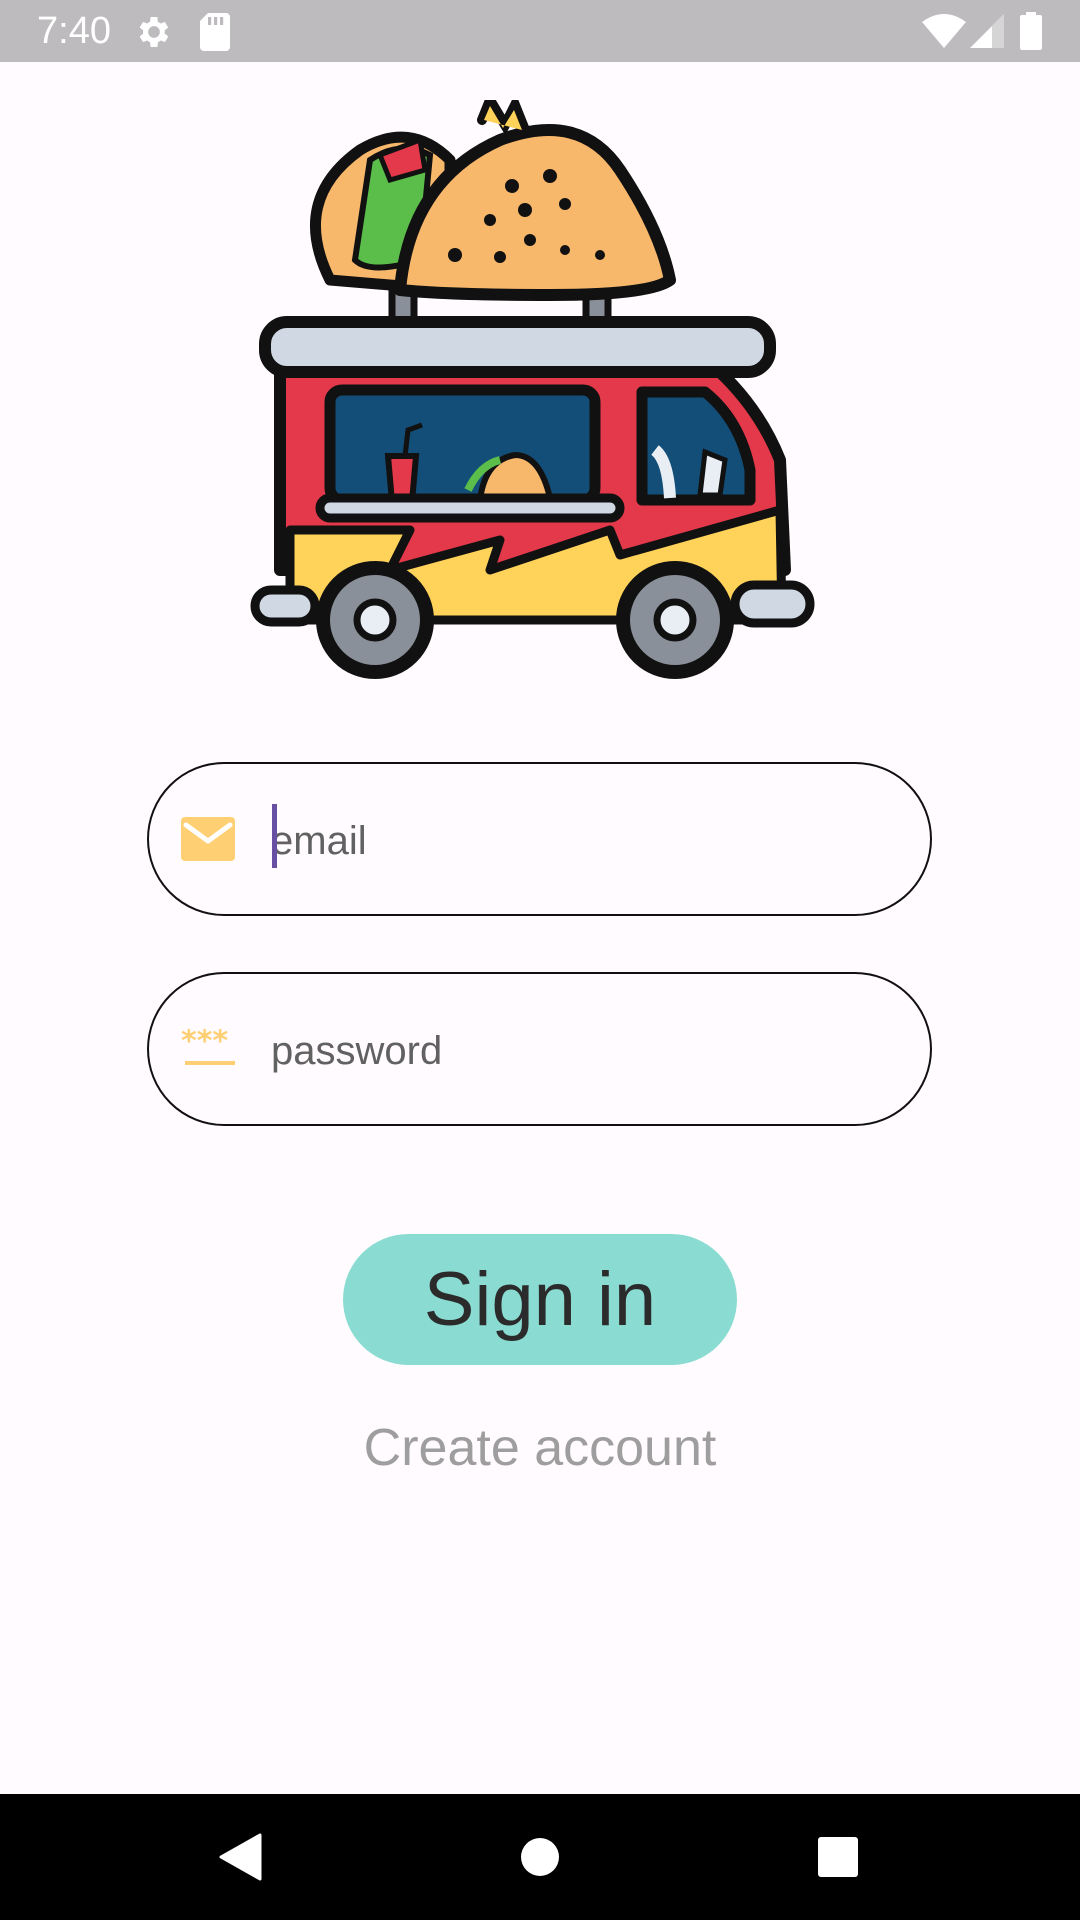 This screenshot has width=1080, height=1920. I want to click on battery-icon, so click(1031, 31).